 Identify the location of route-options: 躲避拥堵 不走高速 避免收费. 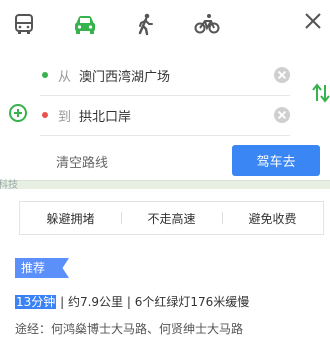
(171, 218).